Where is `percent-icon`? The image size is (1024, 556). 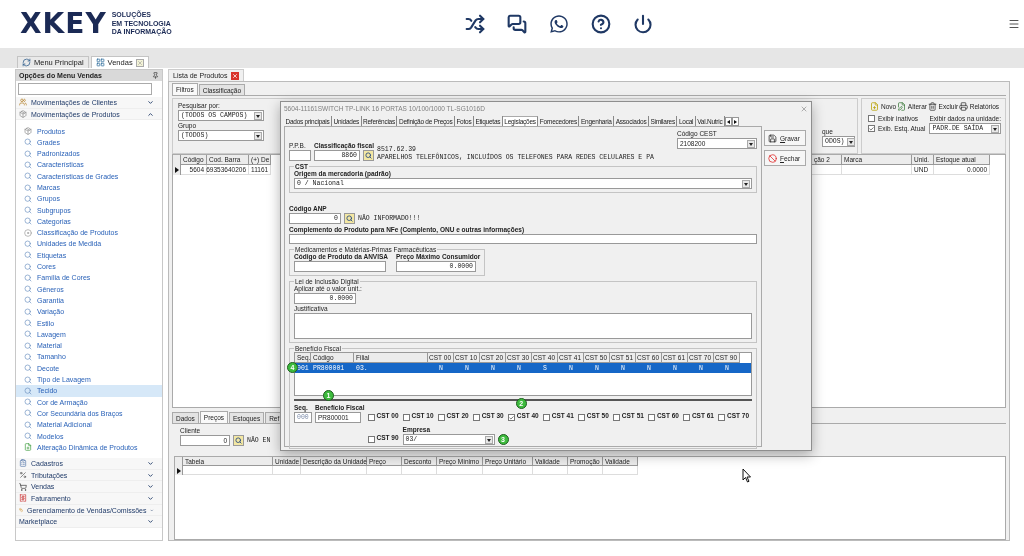 percent-icon is located at coordinates (23, 475).